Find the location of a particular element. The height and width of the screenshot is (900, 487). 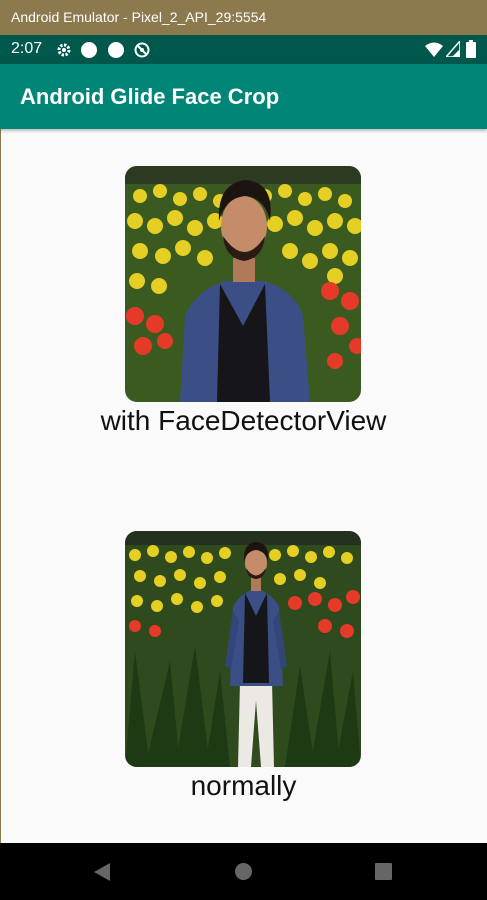

navigation-bar is located at coordinates (243, 871).